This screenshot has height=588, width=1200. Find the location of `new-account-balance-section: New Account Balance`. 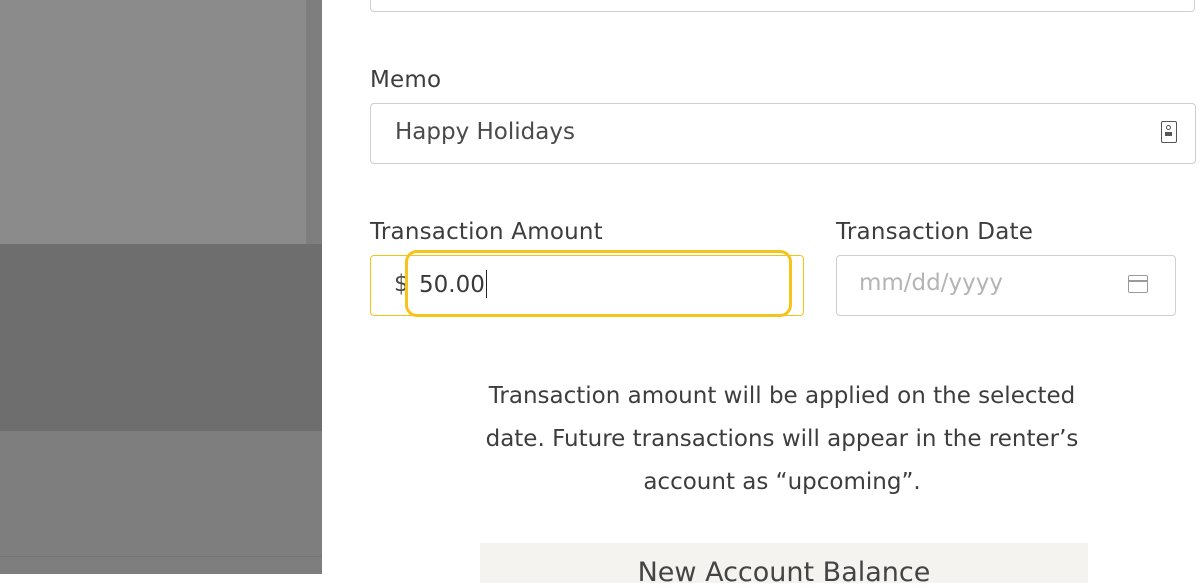

new-account-balance-section: New Account Balance is located at coordinates (784, 565).